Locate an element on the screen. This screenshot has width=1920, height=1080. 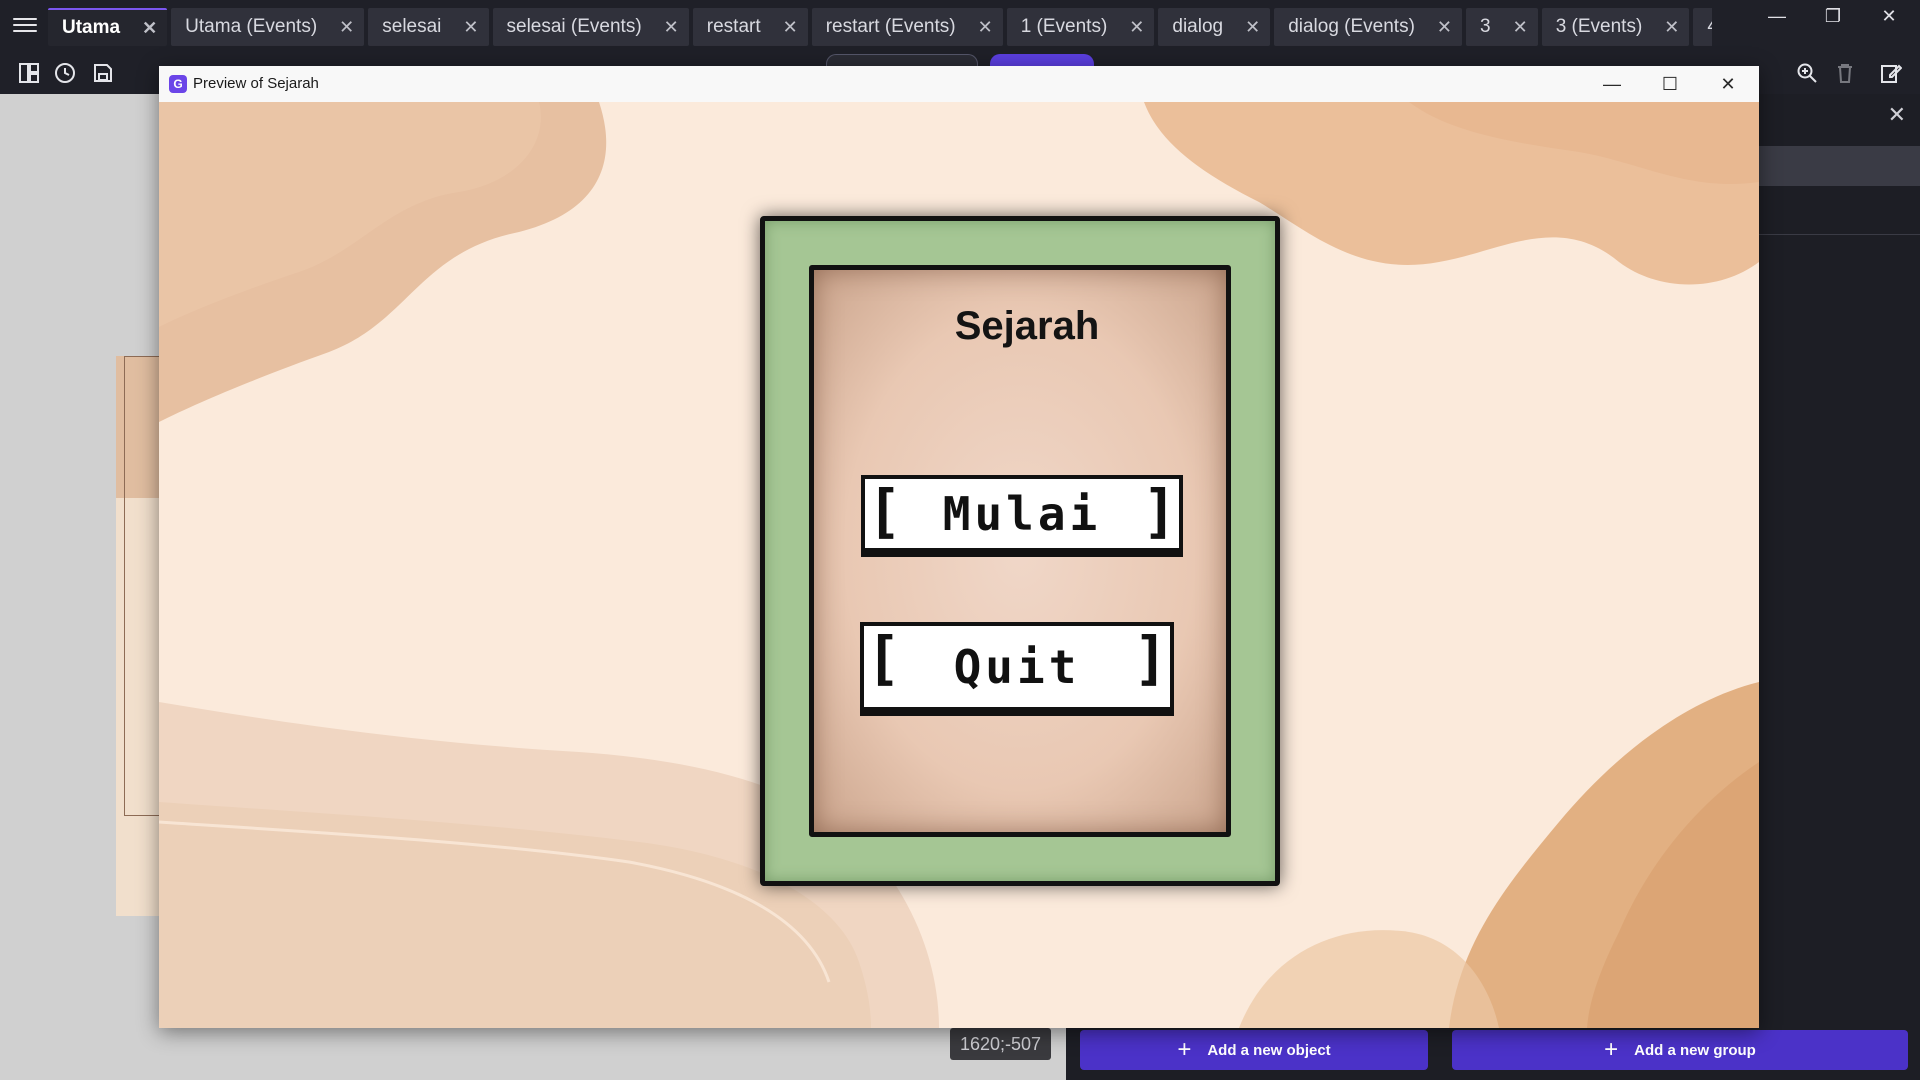
add-new-group-button: + Add a new group is located at coordinates (1680, 1050).